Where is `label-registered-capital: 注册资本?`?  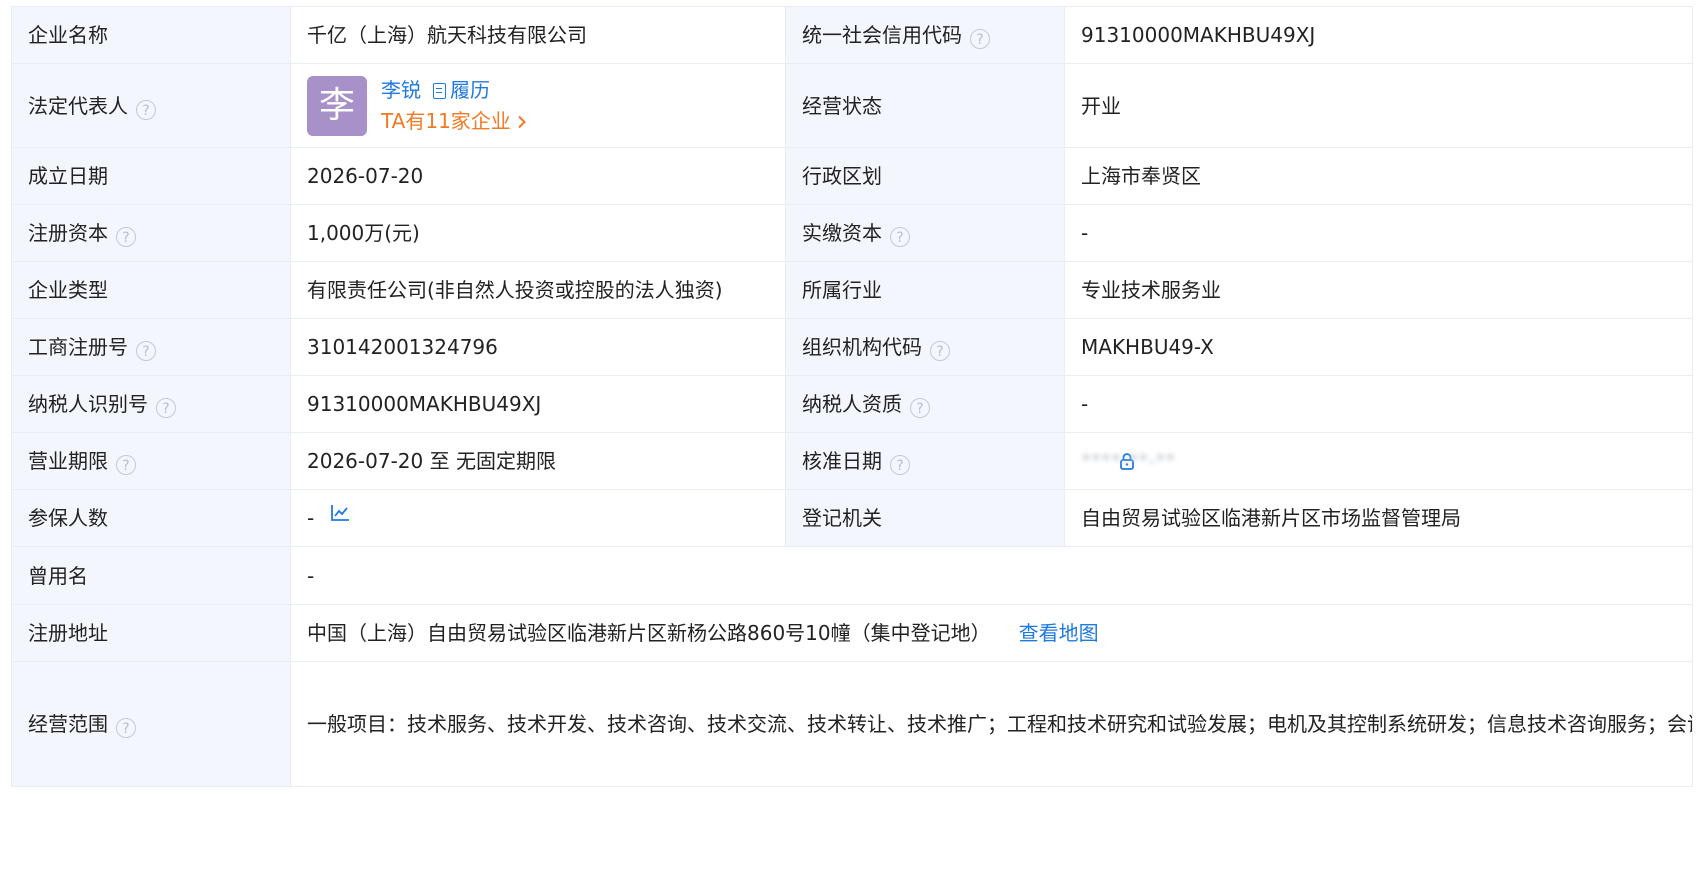 label-registered-capital: 注册资本? is located at coordinates (151, 233).